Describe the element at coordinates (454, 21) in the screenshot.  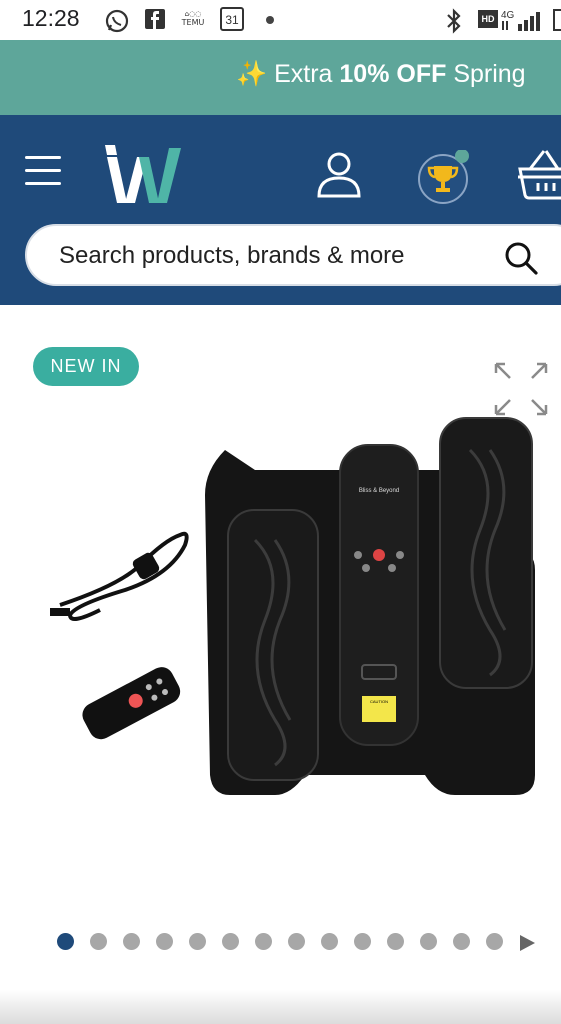
I see `bluetooth-icon` at that location.